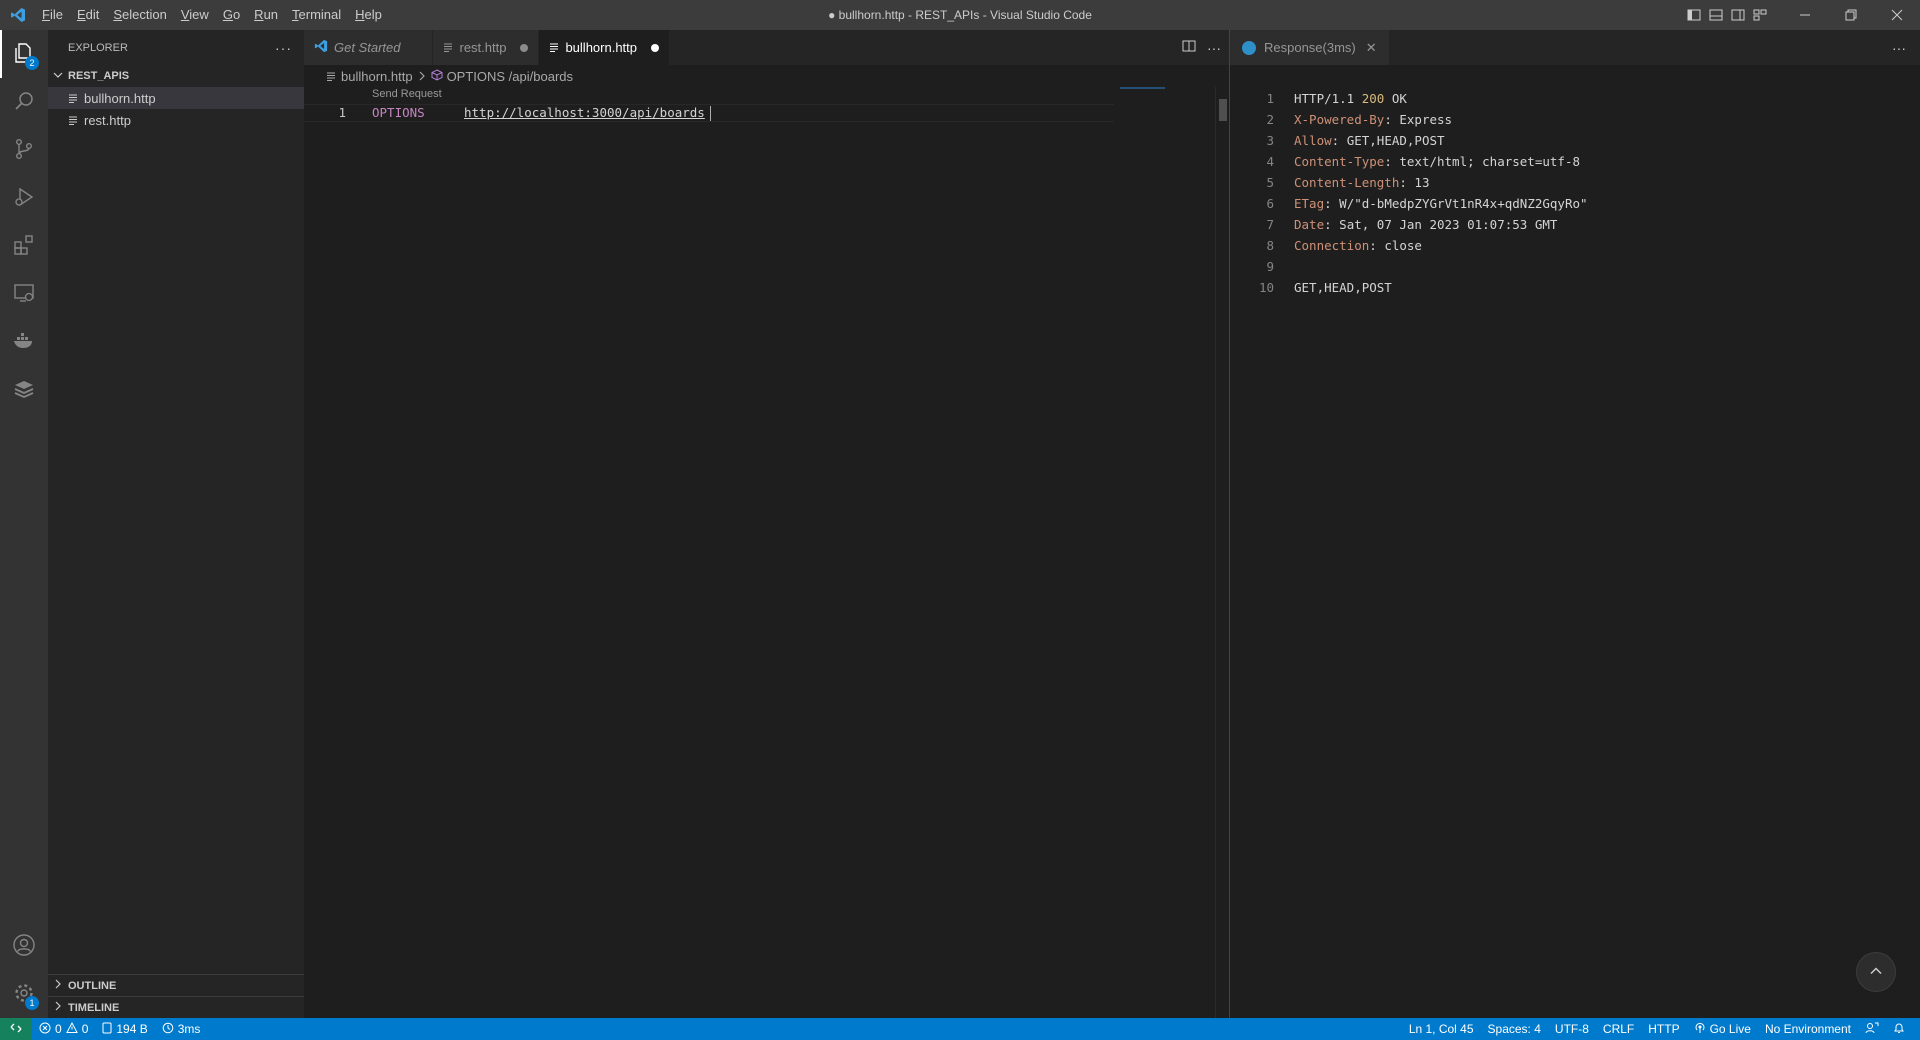 This screenshot has height=1040, width=1920. Describe the element at coordinates (1409, 266) in the screenshot. I see `response-line: 9` at that location.